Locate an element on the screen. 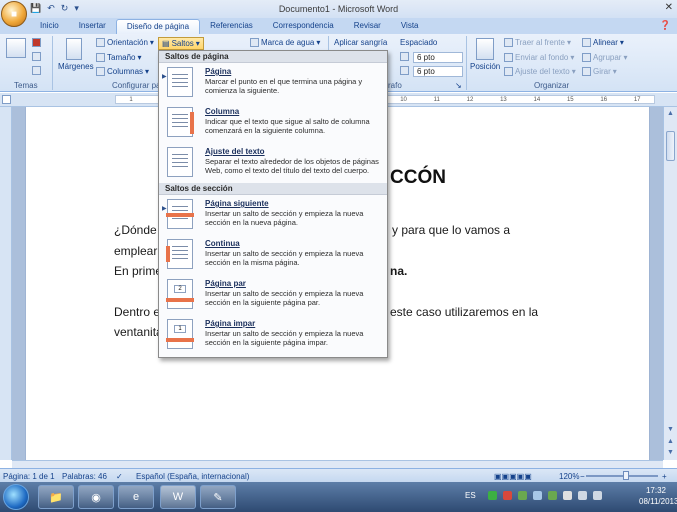  tab-insertar: Insertar is located at coordinates (92, 26).